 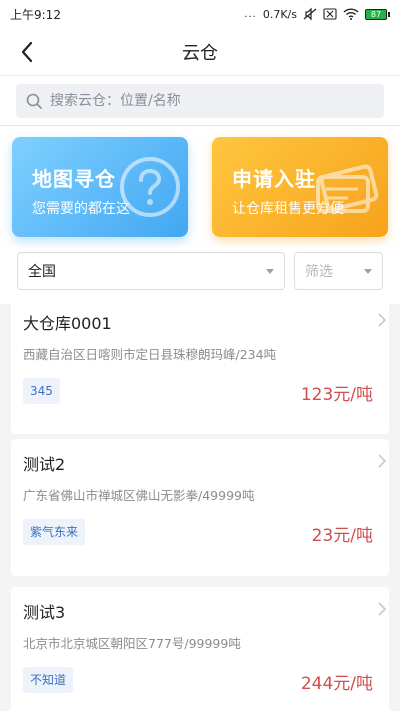 I want to click on battery-level: 87, so click(x=376, y=14).